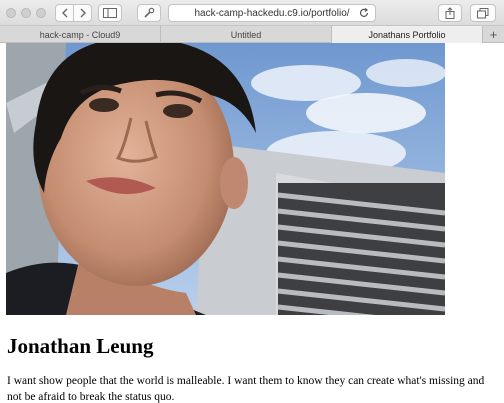 This screenshot has width=504, height=403. I want to click on browser-toolbar: hack-camp-hackedu.c9.io/portfolio/, so click(252, 13).